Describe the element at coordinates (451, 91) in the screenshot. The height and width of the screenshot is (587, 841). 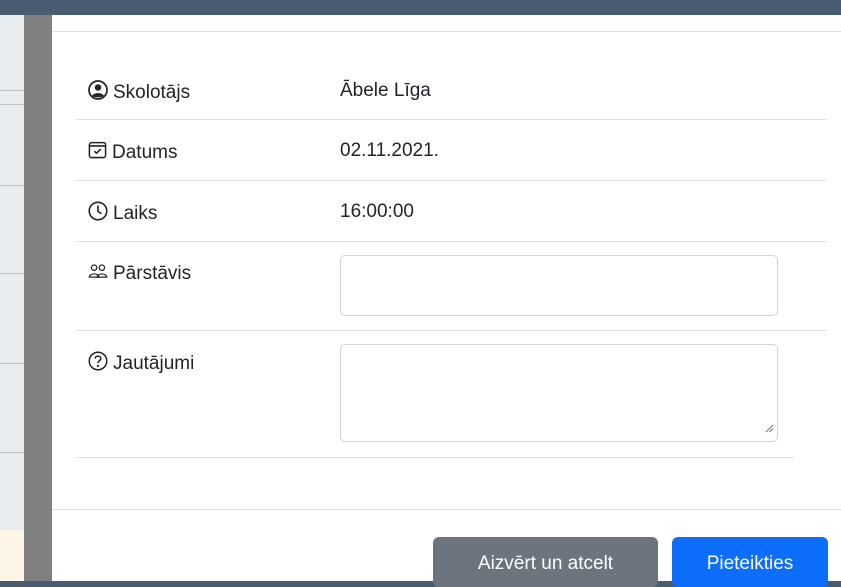
I see `teacher-row: Skolotājs Ābele Līga` at that location.